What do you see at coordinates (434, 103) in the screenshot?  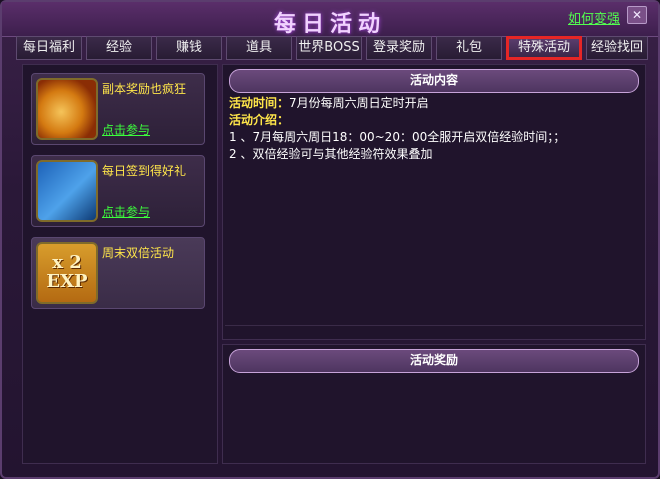 I see `activity-time-row: 活动时间：7月份每周六周日定时开启` at bounding box center [434, 103].